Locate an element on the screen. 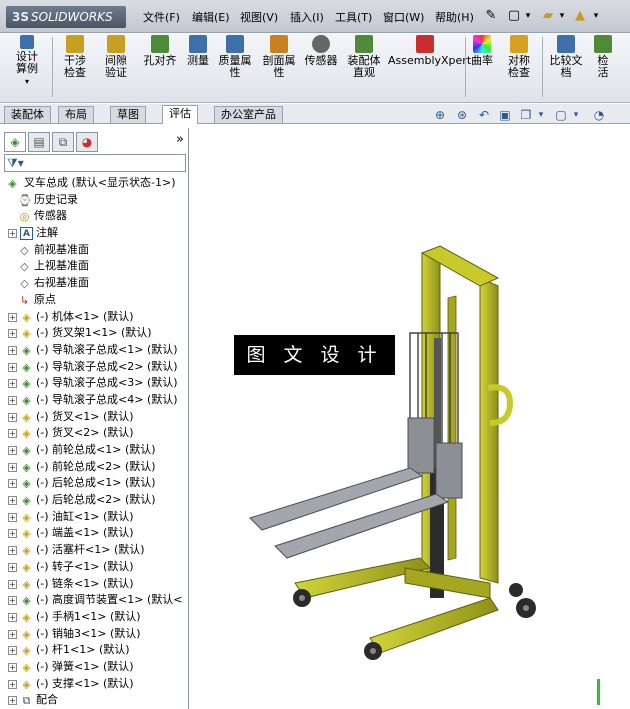 Image resolution: width=630 pixels, height=709 pixels. tree-item: ◇ 右视基准面 is located at coordinates (95, 283).